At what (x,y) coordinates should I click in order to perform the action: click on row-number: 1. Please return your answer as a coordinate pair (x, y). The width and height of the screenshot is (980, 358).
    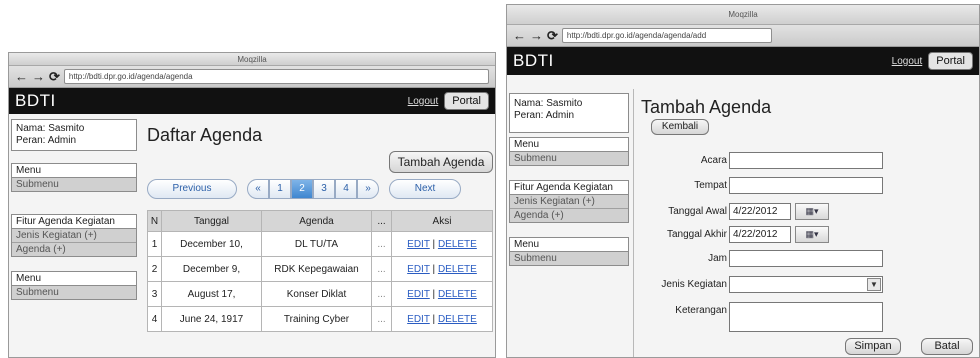
    Looking at the image, I should click on (154, 244).